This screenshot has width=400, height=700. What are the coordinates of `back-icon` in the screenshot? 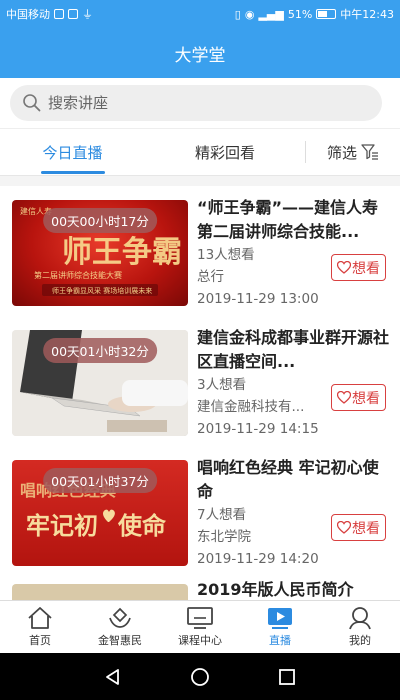 It's located at (113, 677).